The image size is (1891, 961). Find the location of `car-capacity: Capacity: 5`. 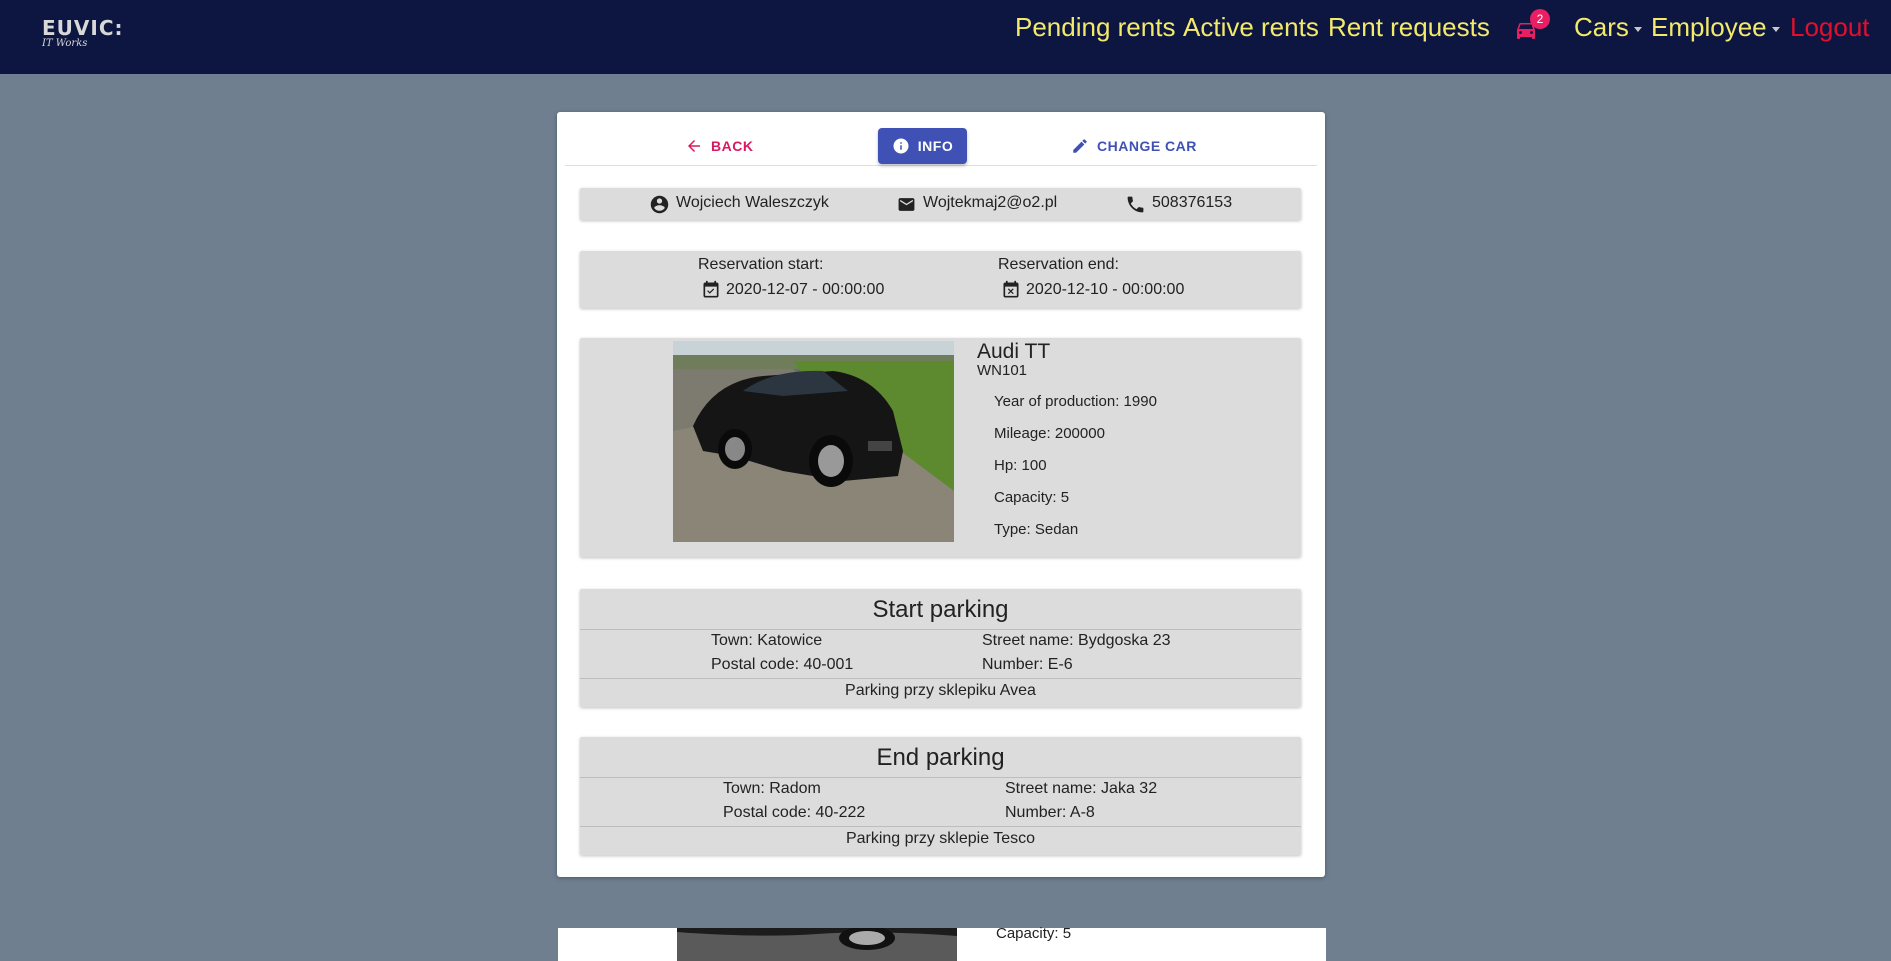

car-capacity: Capacity: 5 is located at coordinates (1032, 497).